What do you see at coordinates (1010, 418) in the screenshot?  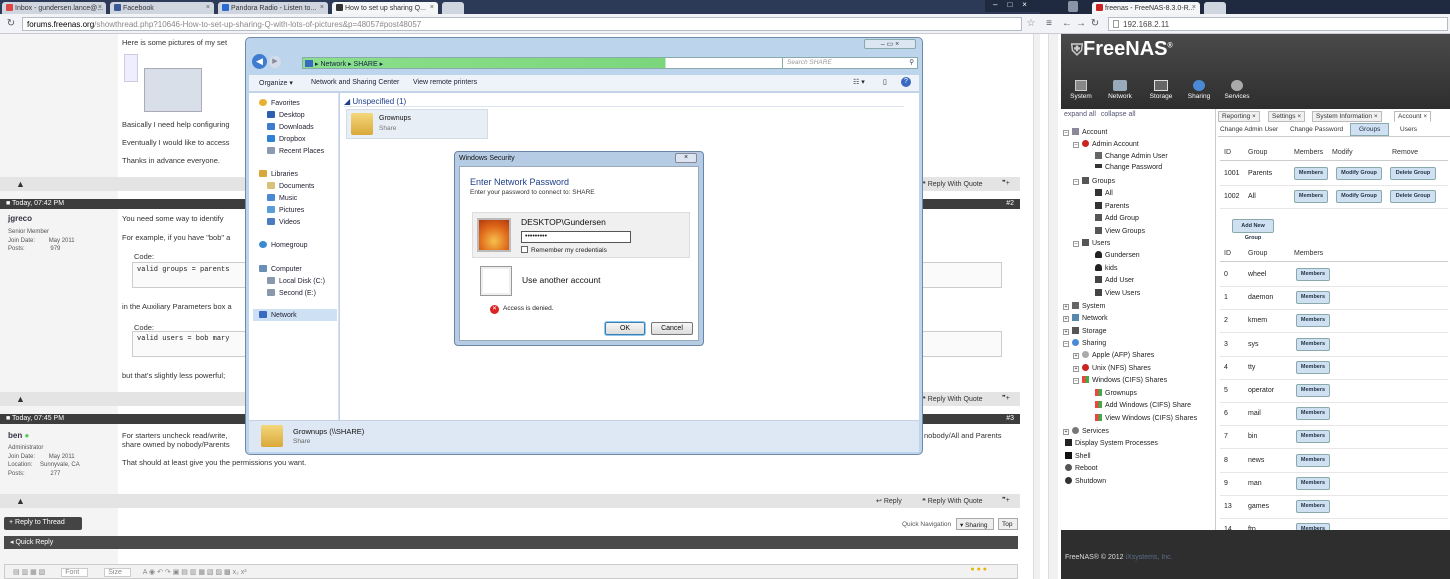 I see `post3-number: #3` at bounding box center [1010, 418].